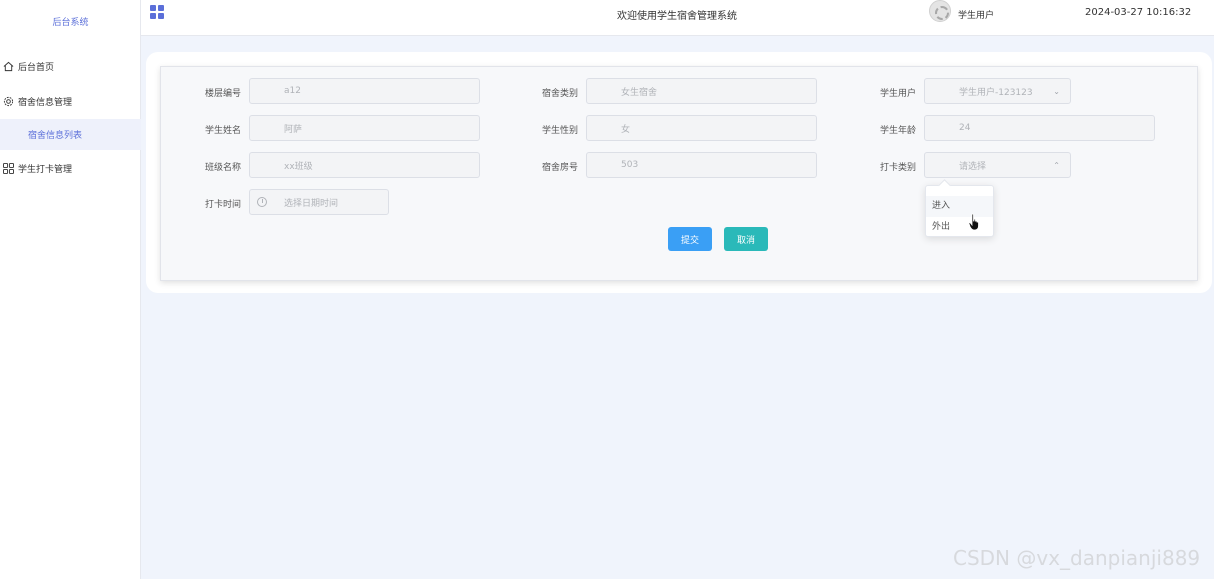 The image size is (1214, 579). What do you see at coordinates (973, 166) in the screenshot?
I see `field-placeholder: 请选择` at bounding box center [973, 166].